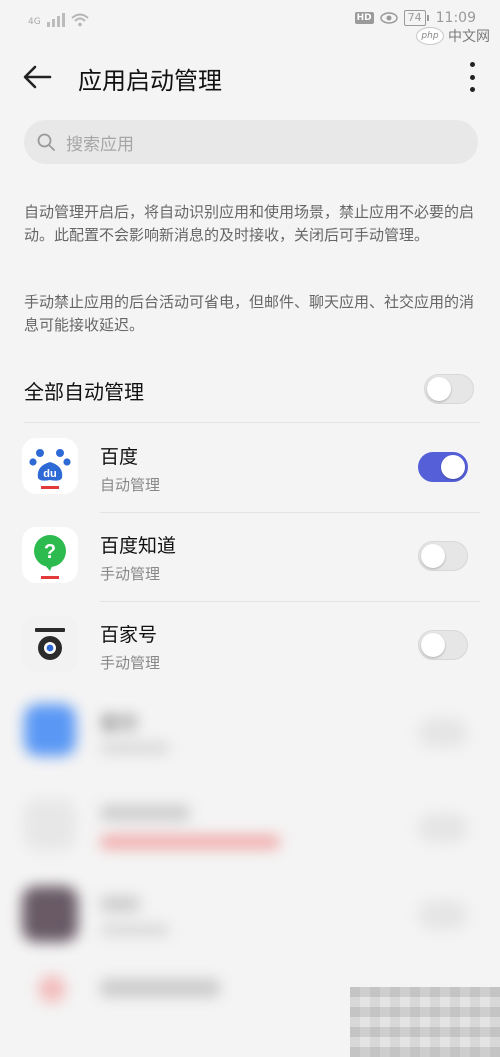  I want to click on app-mode: 自动管理, so click(130, 485).